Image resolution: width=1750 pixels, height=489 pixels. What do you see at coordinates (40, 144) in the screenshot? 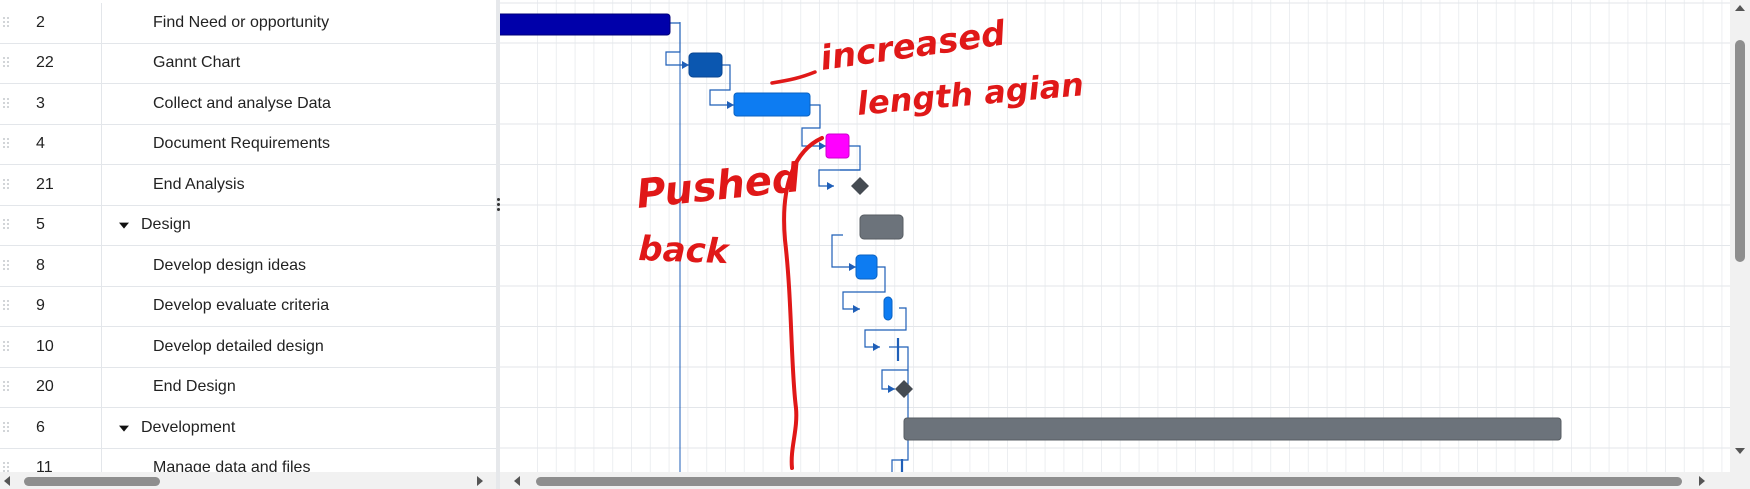
I see `task-id: 4` at bounding box center [40, 144].